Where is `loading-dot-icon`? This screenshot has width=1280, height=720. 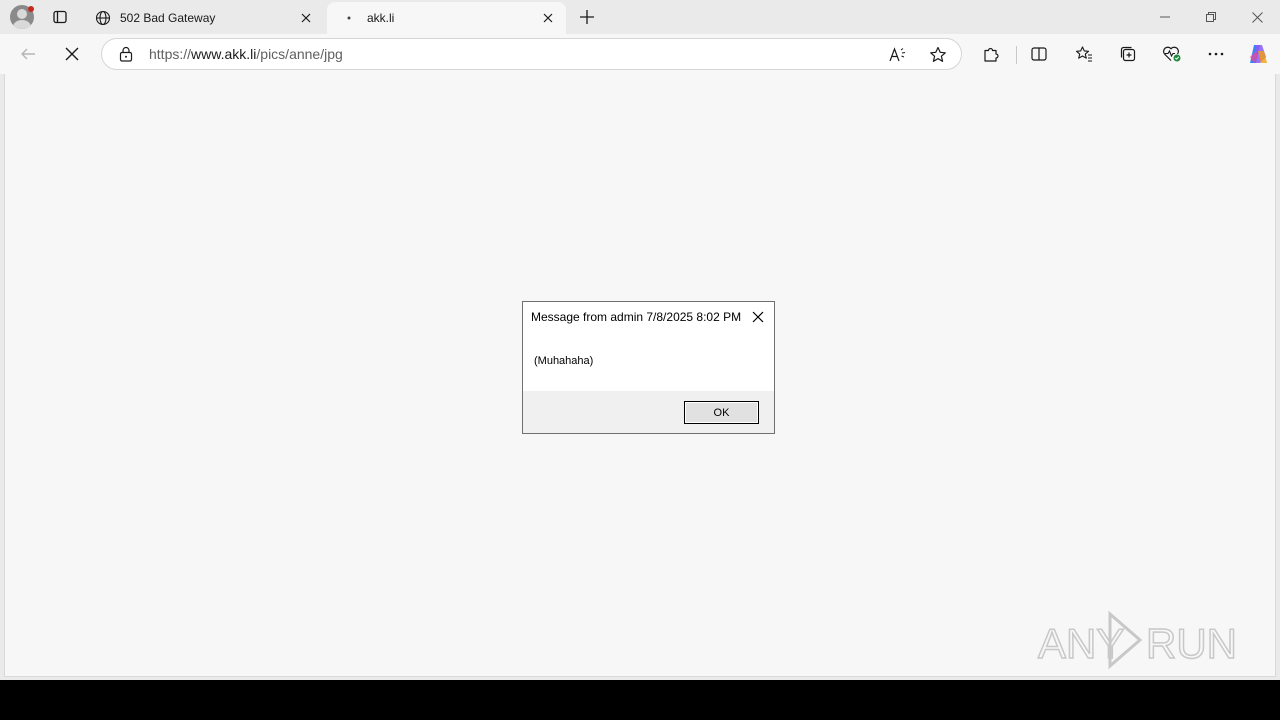
loading-dot-icon is located at coordinates (349, 18).